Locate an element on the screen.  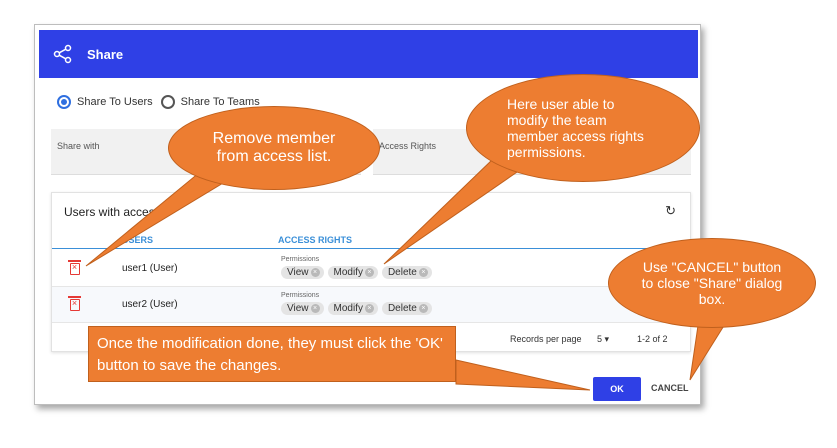
remove-callout-text: Remove member from access list. is located at coordinates (274, 147).